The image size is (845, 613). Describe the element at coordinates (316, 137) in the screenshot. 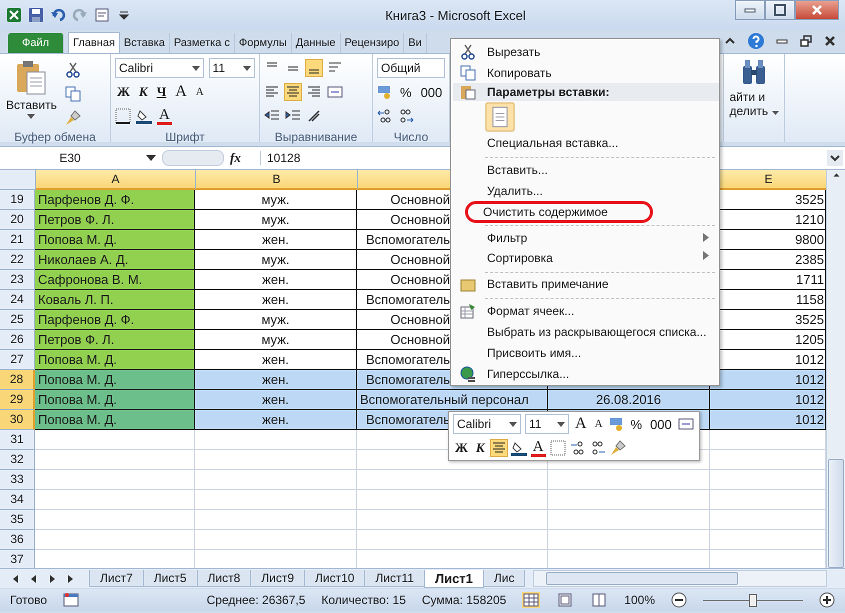

I see `group-label: Выравнивание` at that location.